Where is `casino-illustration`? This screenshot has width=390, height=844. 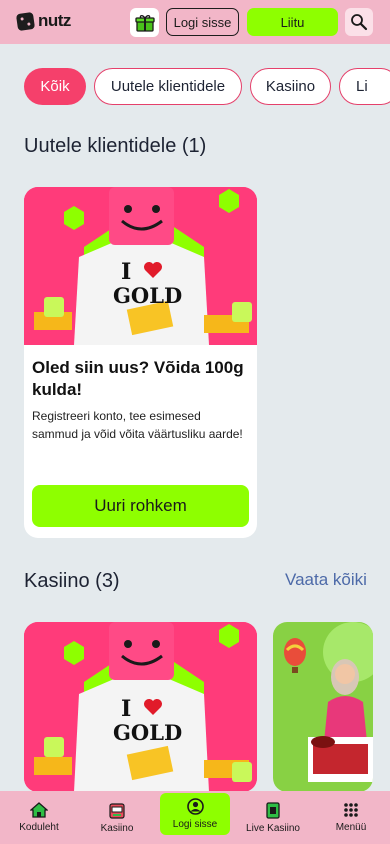
casino-illustration is located at coordinates (140, 707).